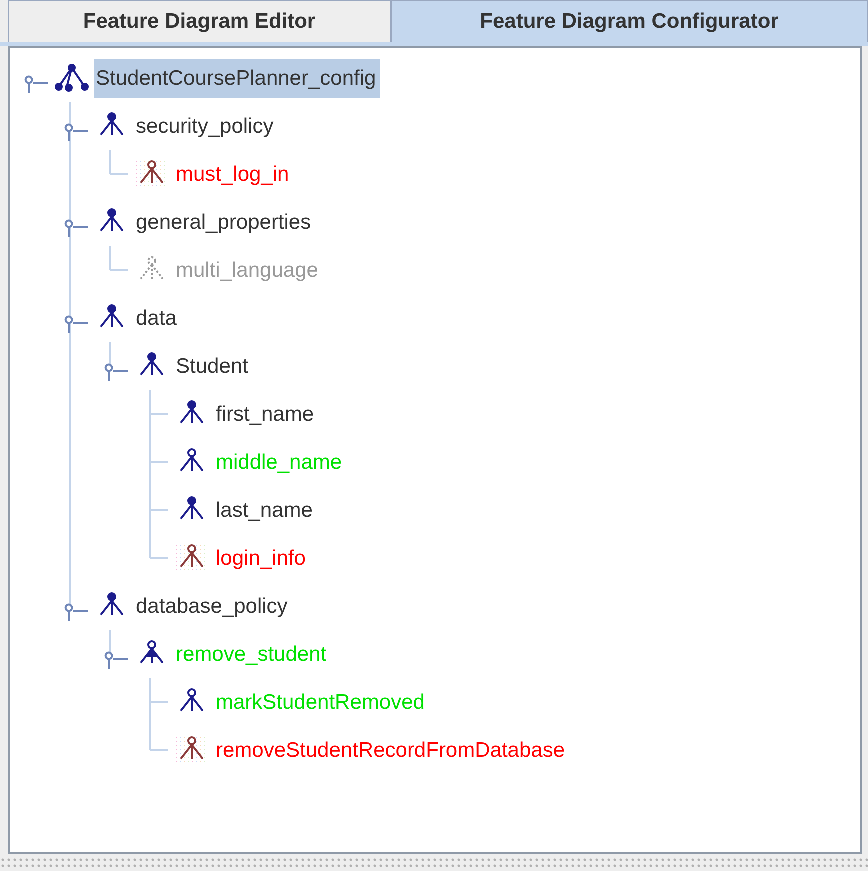 The image size is (868, 871). What do you see at coordinates (629, 21) in the screenshot?
I see `tab: Feature Diagram Configurator` at bounding box center [629, 21].